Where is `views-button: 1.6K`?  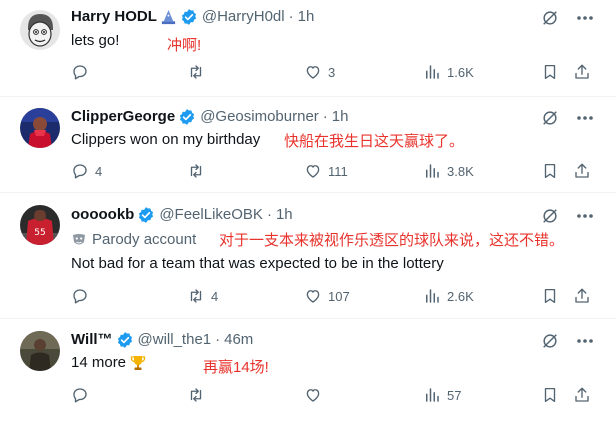
views-button: 1.6K is located at coordinates (448, 72).